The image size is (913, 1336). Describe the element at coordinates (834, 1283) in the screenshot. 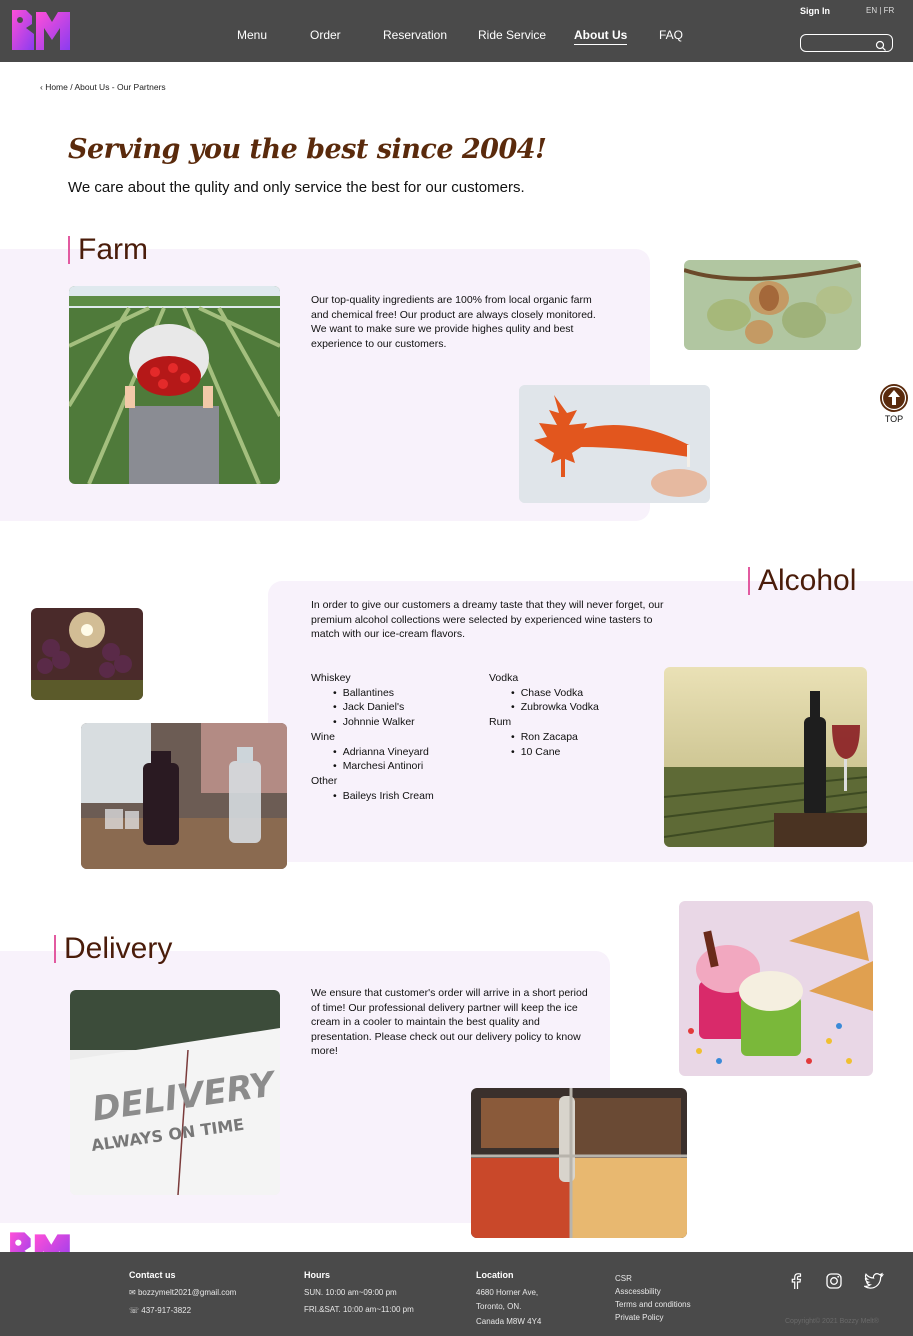

I see `instagram-icon` at that location.